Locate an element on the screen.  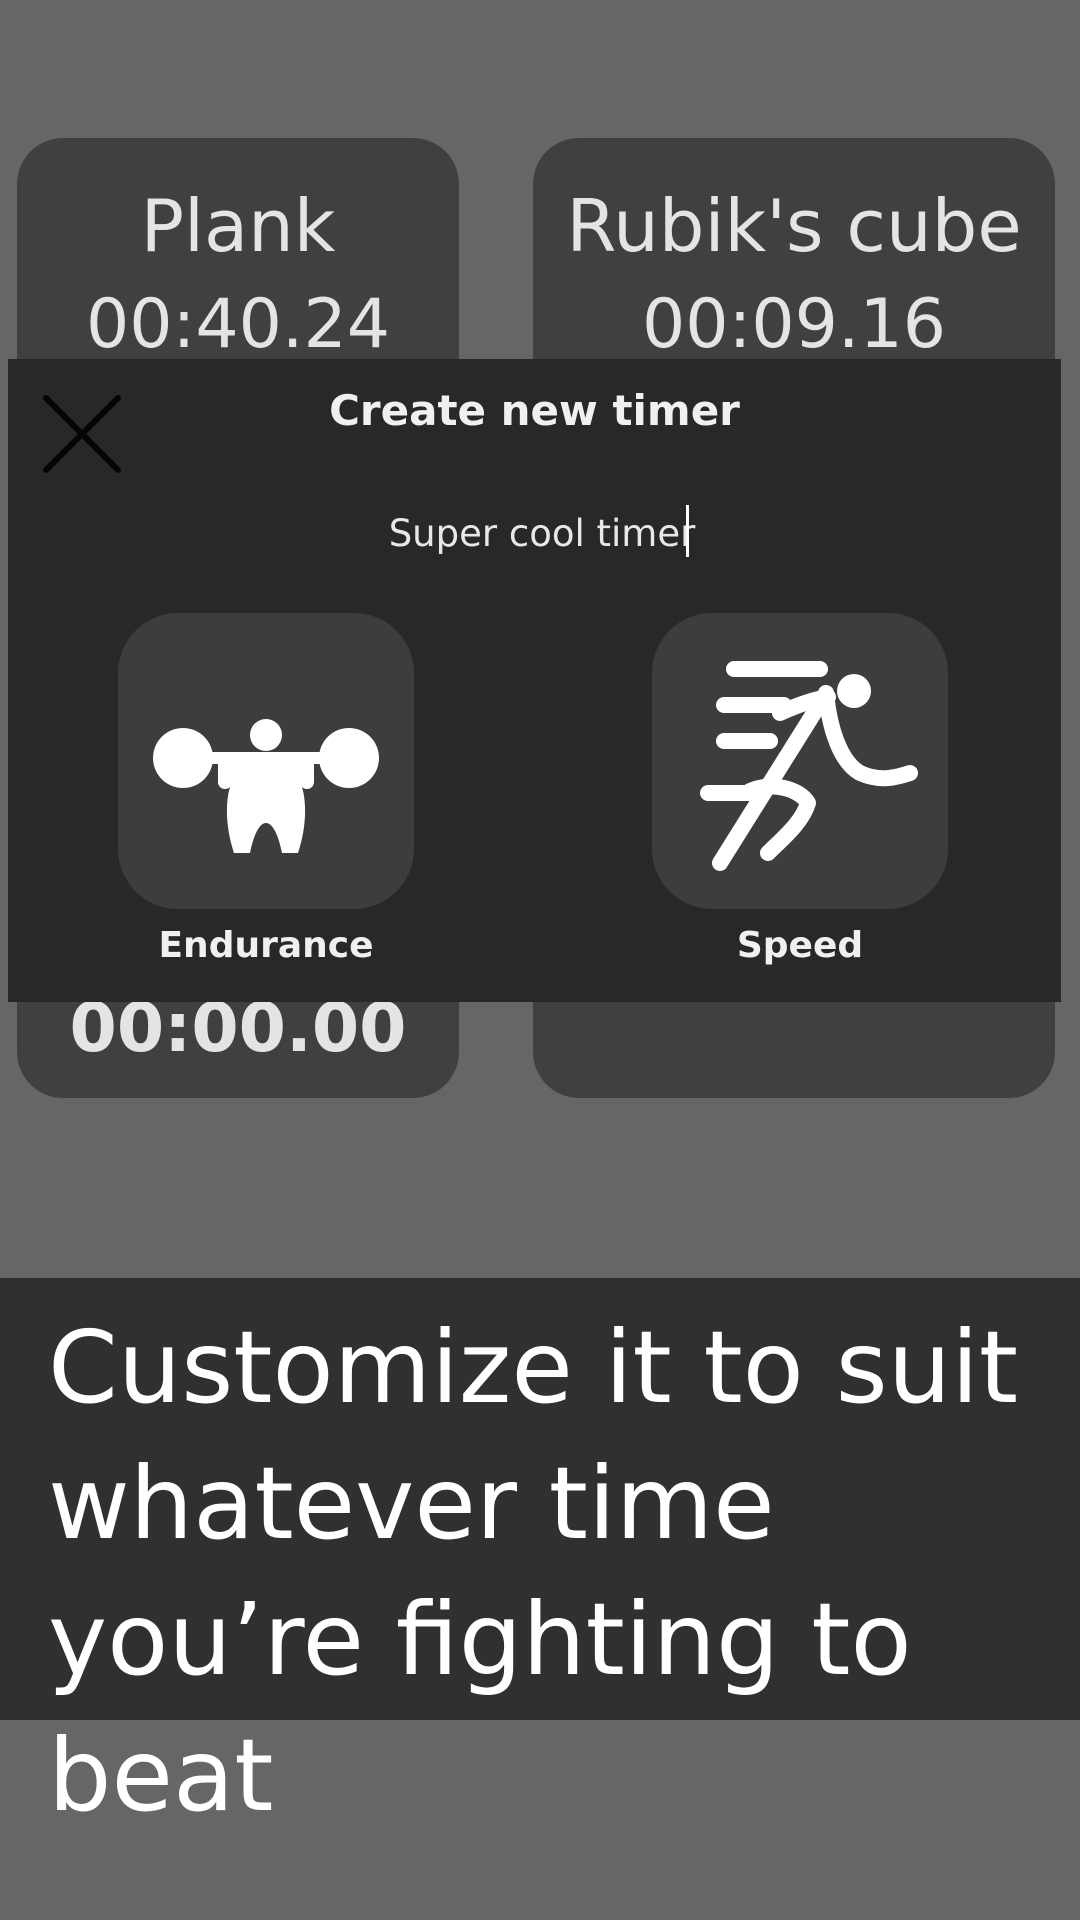
timer-card-time-secondary: 00:00.00 is located at coordinates (238, 1028).